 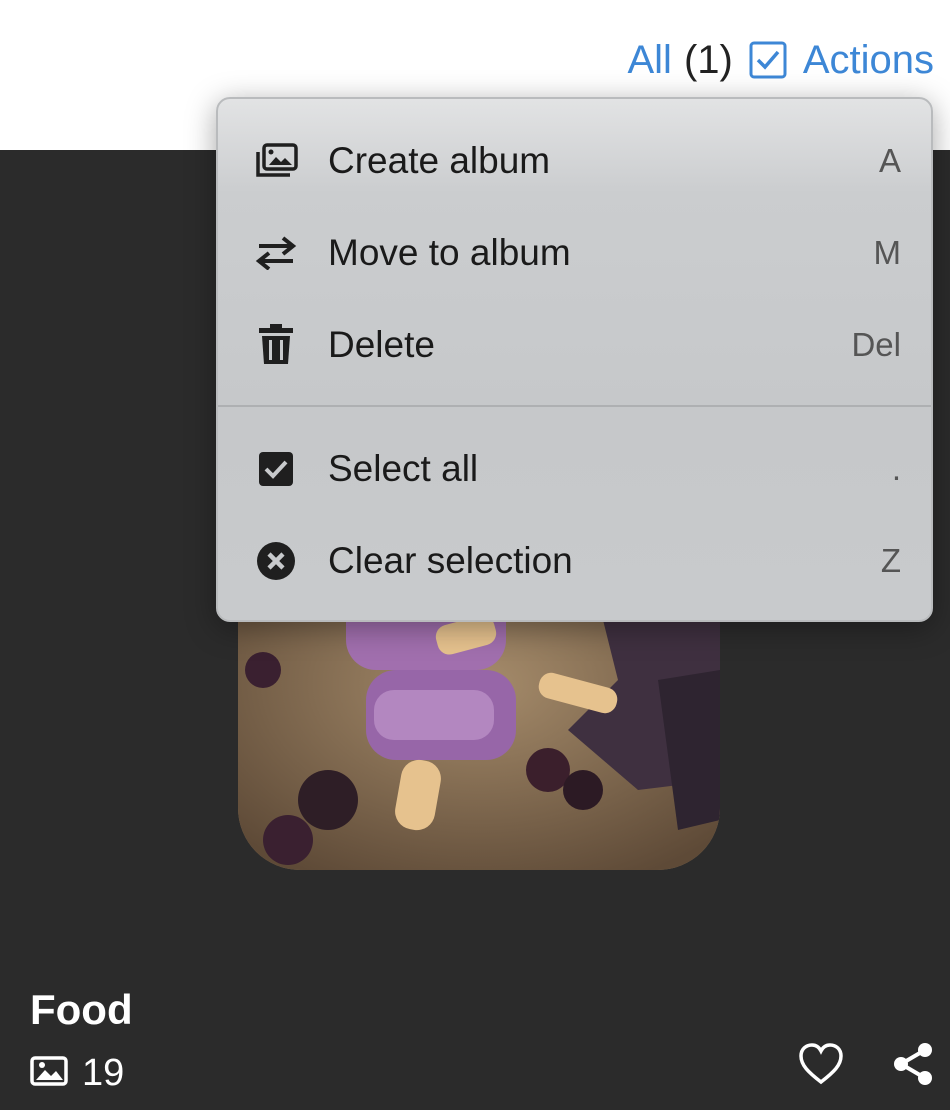 I want to click on favorite-heart-icon, so click(x=821, y=1064).